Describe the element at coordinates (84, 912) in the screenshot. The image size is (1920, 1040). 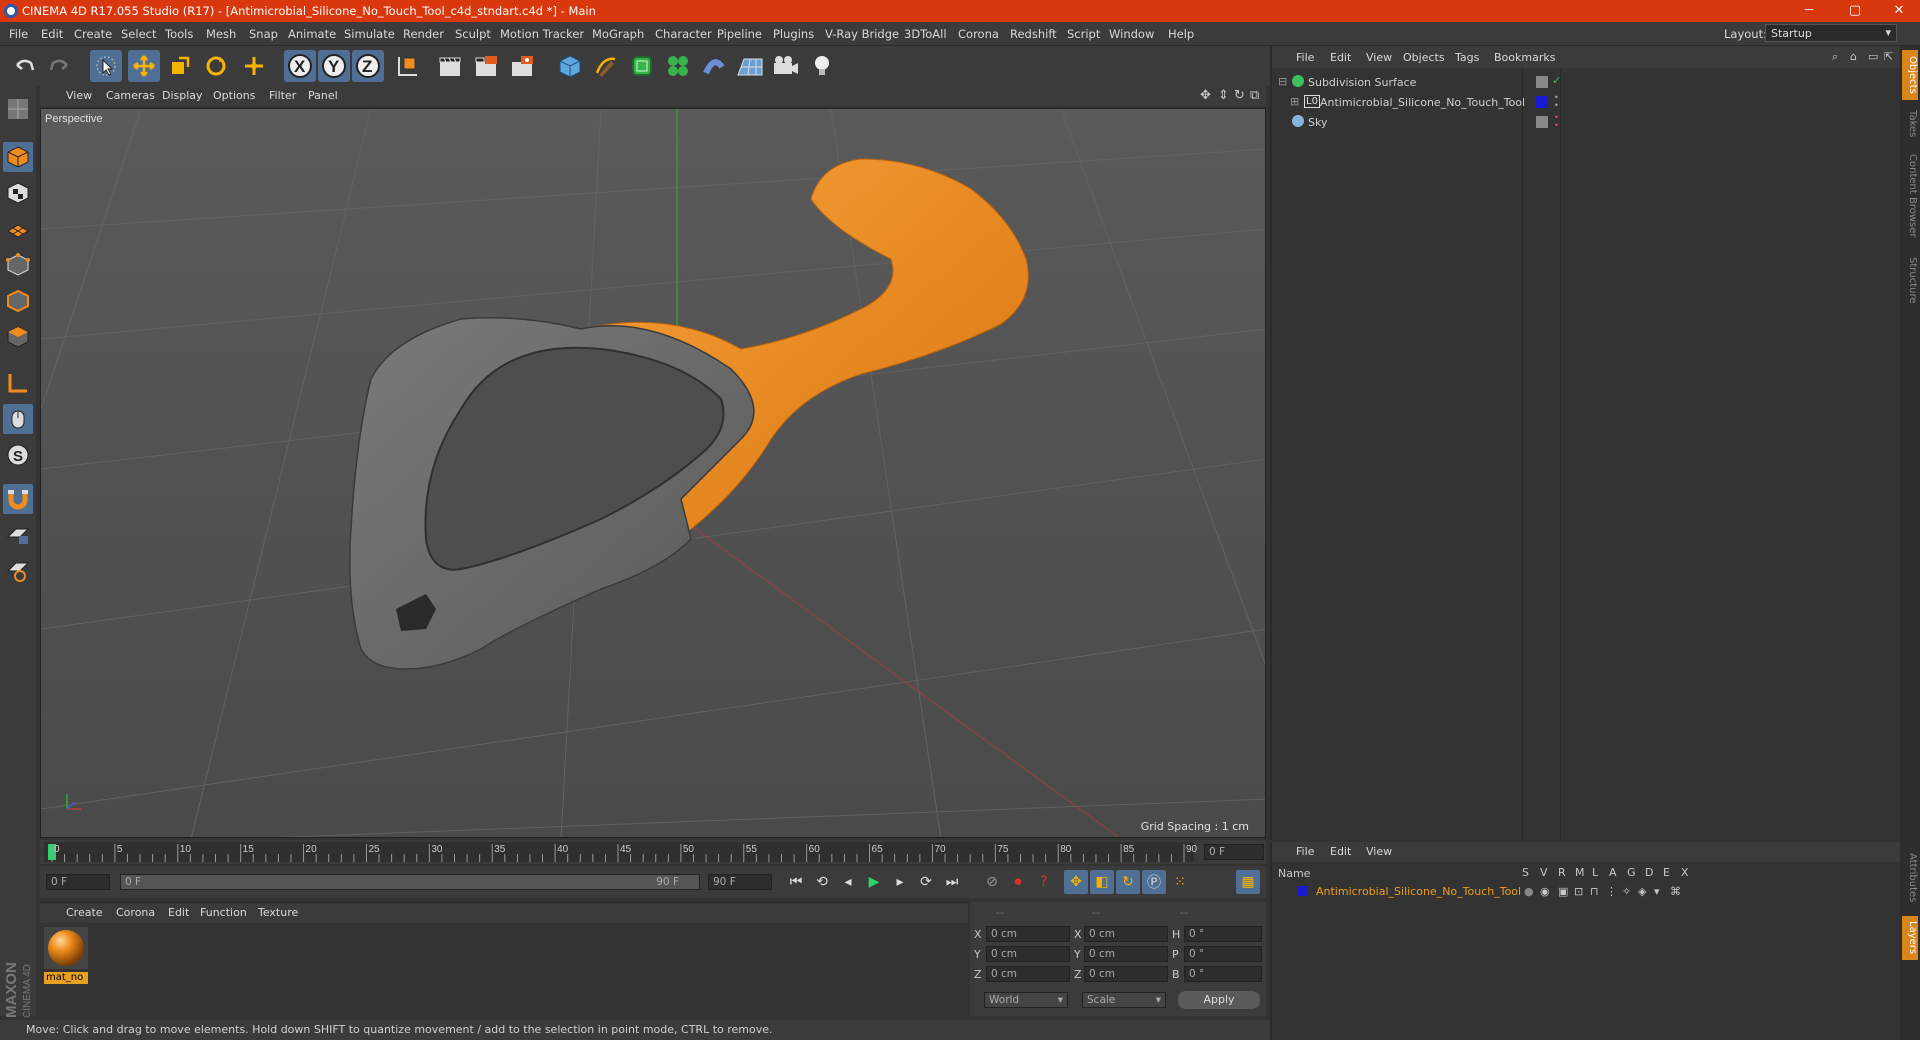
I see `mat-menu-create: Create` at that location.